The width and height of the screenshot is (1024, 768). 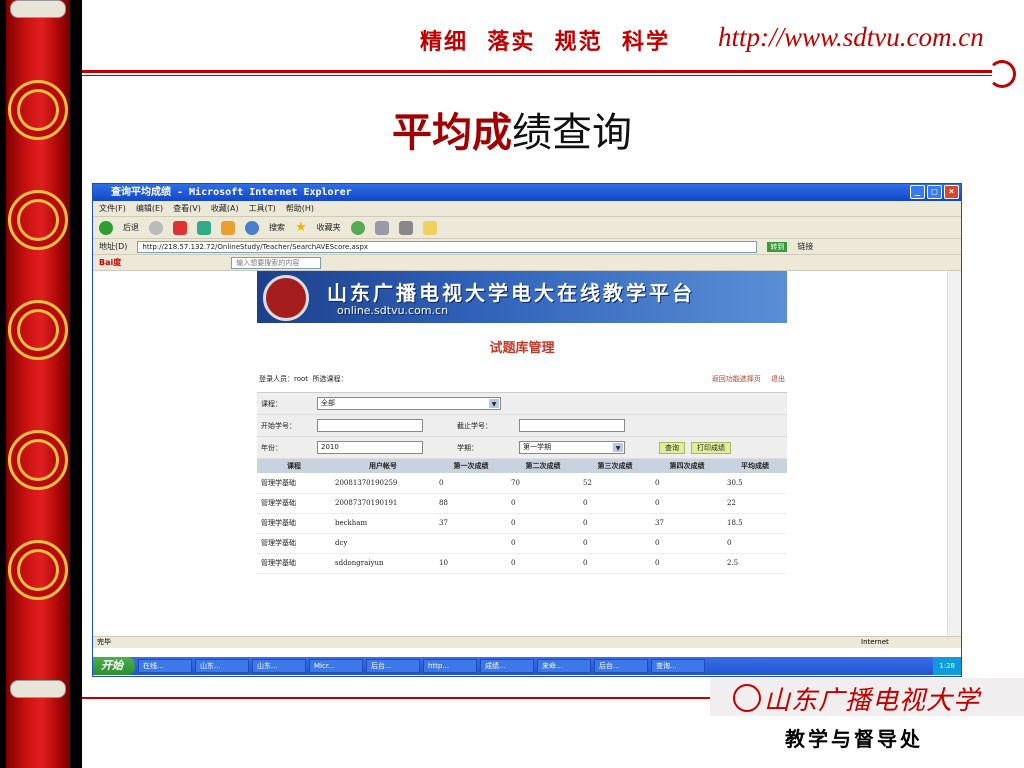 What do you see at coordinates (286, 298) in the screenshot?
I see `university-logo-icon` at bounding box center [286, 298].